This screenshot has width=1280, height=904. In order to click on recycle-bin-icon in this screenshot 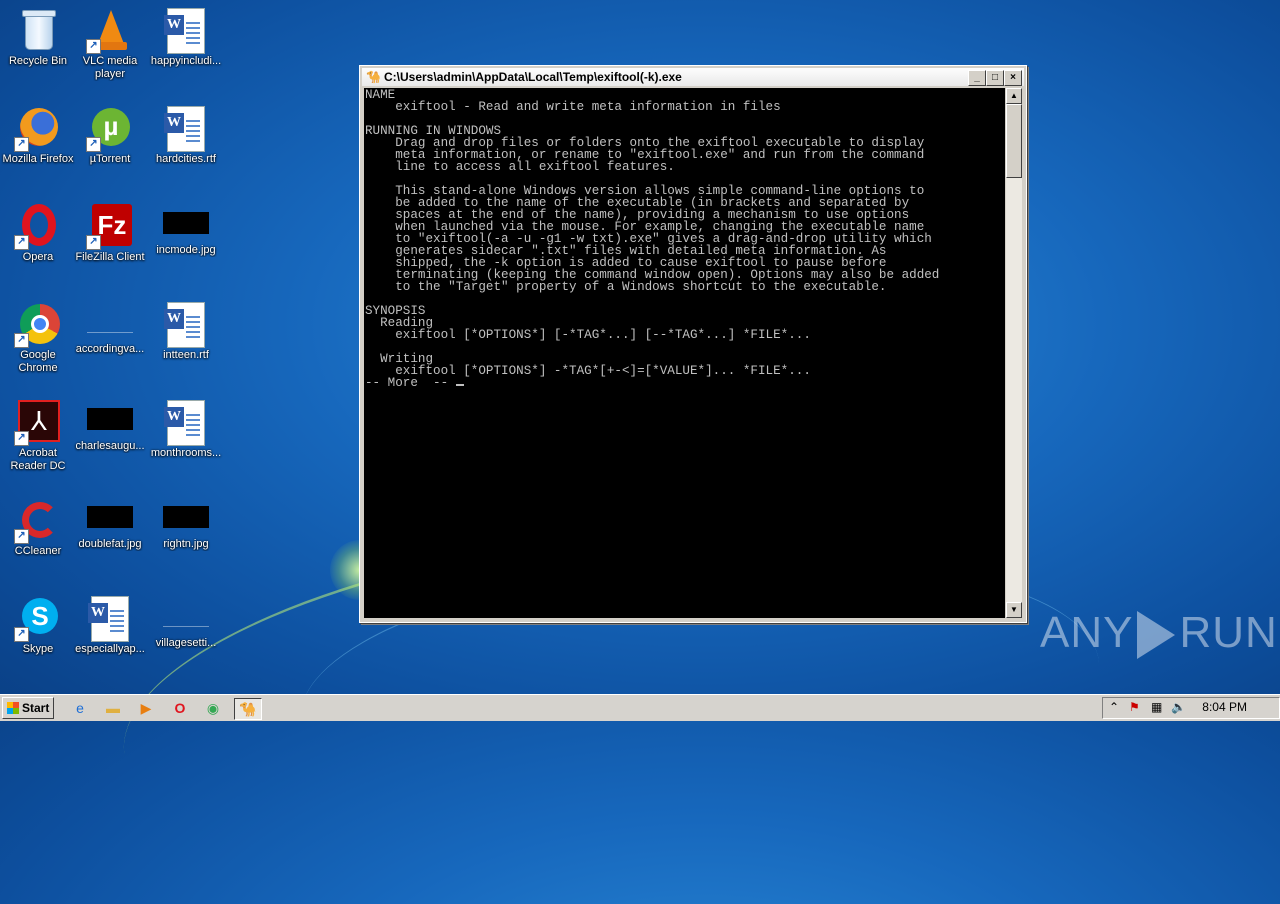, I will do `click(38, 30)`.